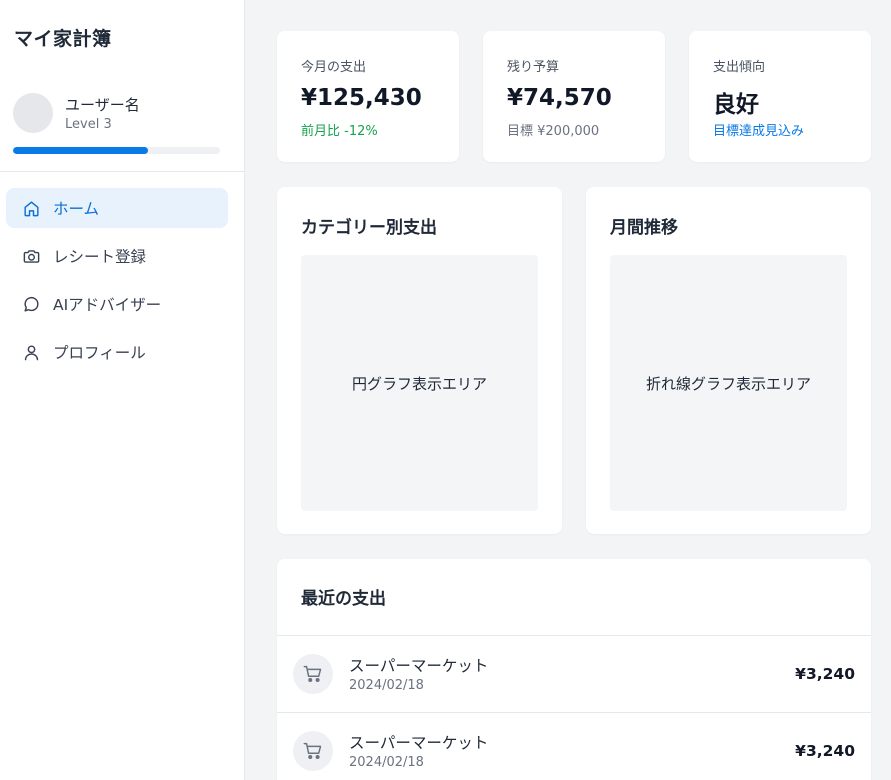  Describe the element at coordinates (369, 228) in the screenshot. I see `chart-title: カテゴリー別支出` at that location.